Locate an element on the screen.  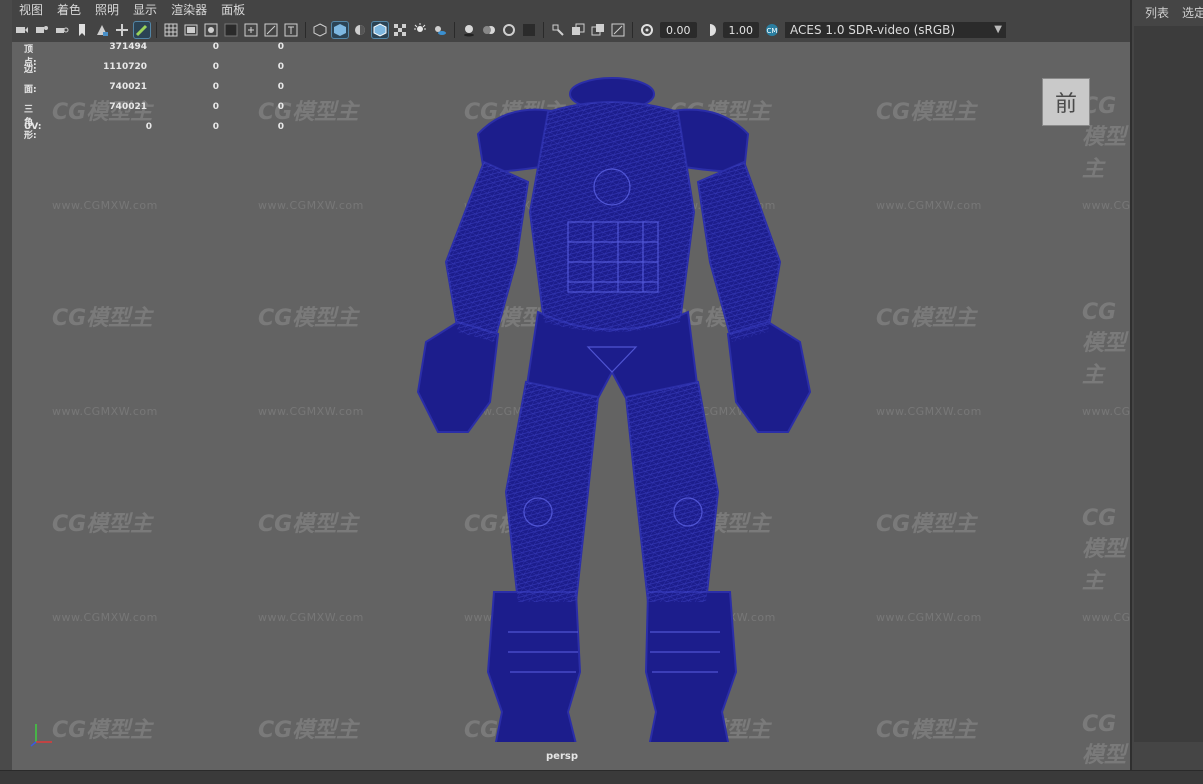
motion-blur-icon is located at coordinates (489, 30).